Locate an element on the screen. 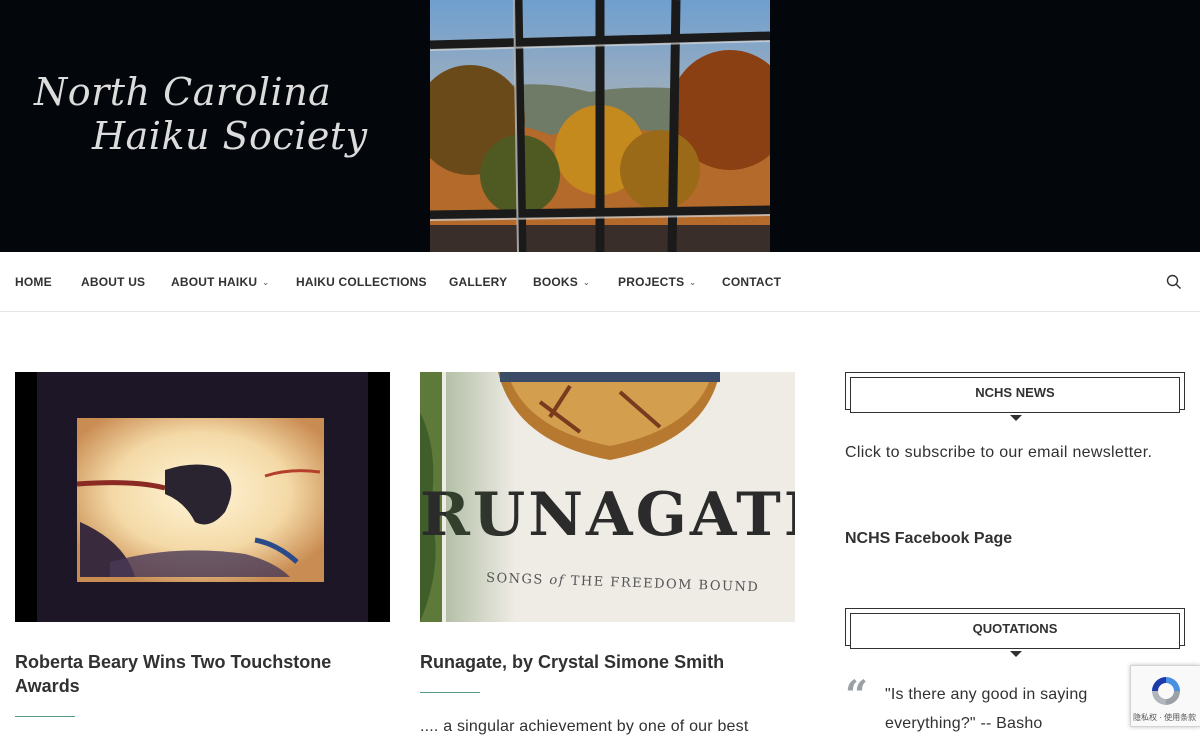 This screenshot has height=740, width=1200. nav-item-label: CONTACT is located at coordinates (752, 282).